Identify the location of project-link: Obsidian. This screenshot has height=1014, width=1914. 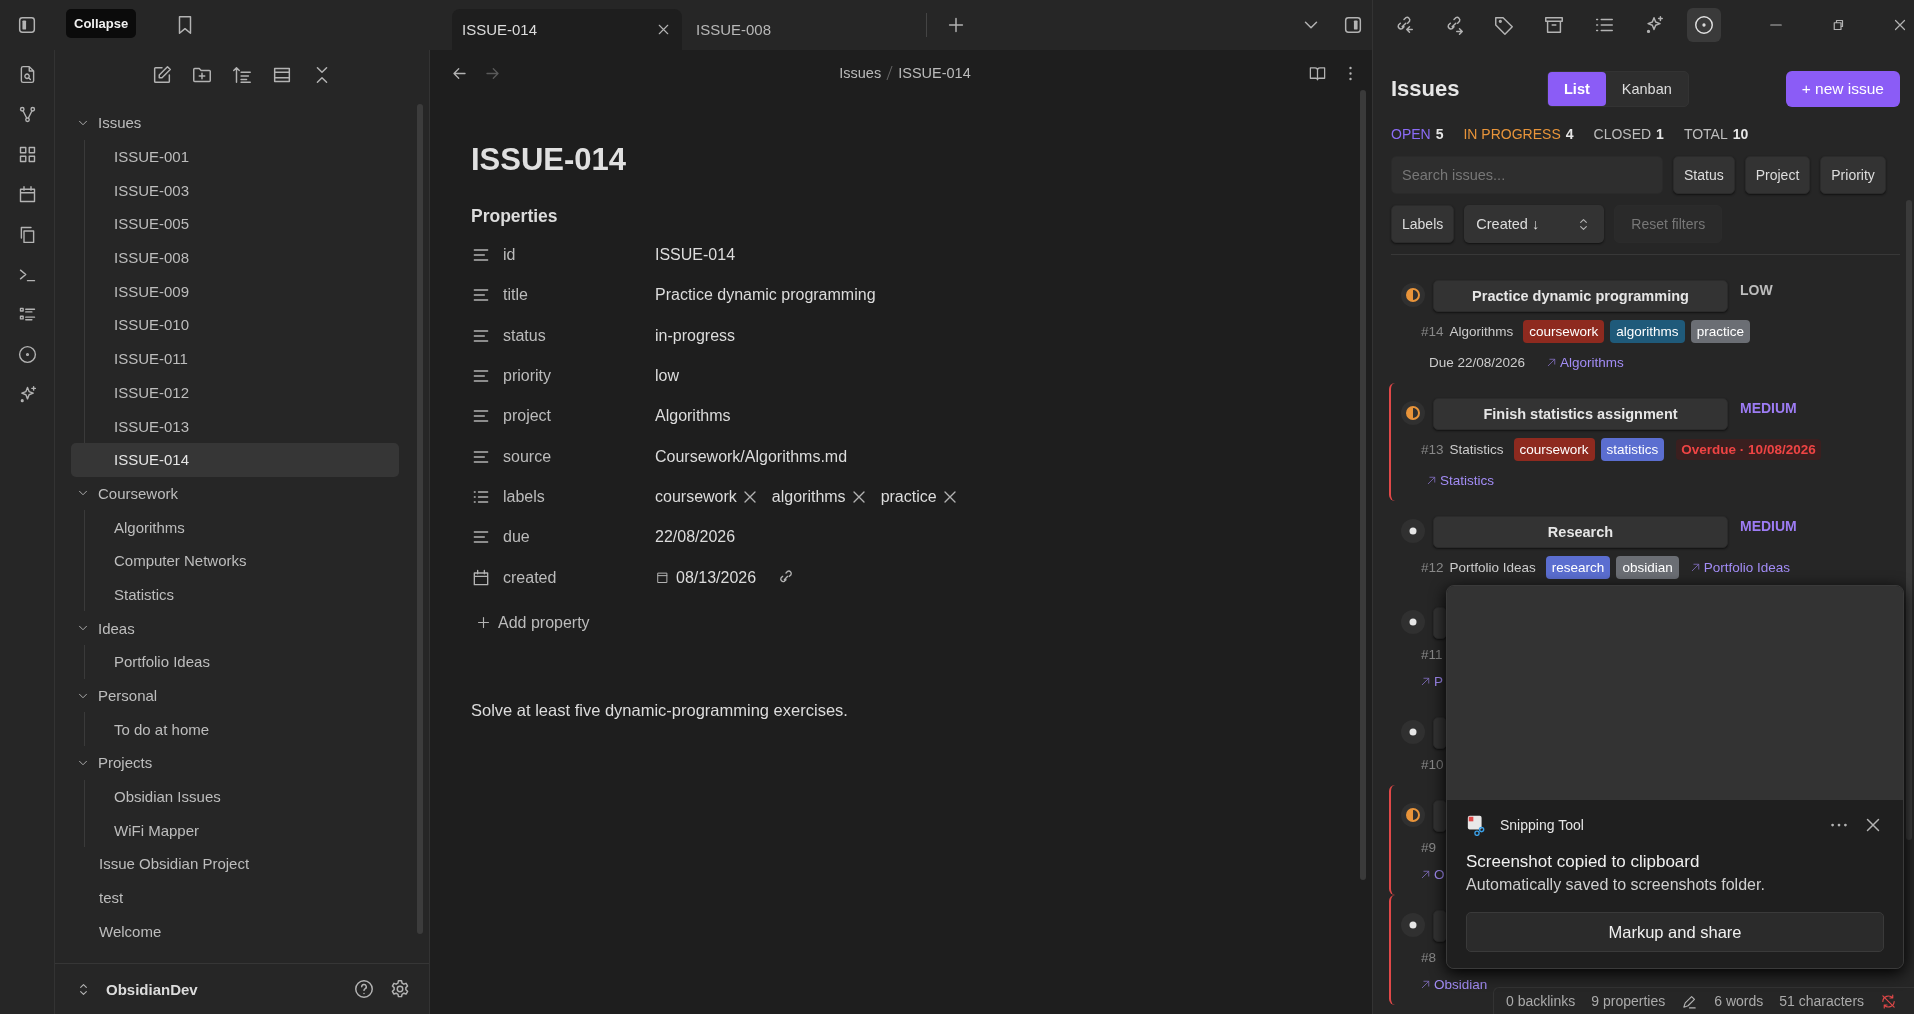
(1461, 984).